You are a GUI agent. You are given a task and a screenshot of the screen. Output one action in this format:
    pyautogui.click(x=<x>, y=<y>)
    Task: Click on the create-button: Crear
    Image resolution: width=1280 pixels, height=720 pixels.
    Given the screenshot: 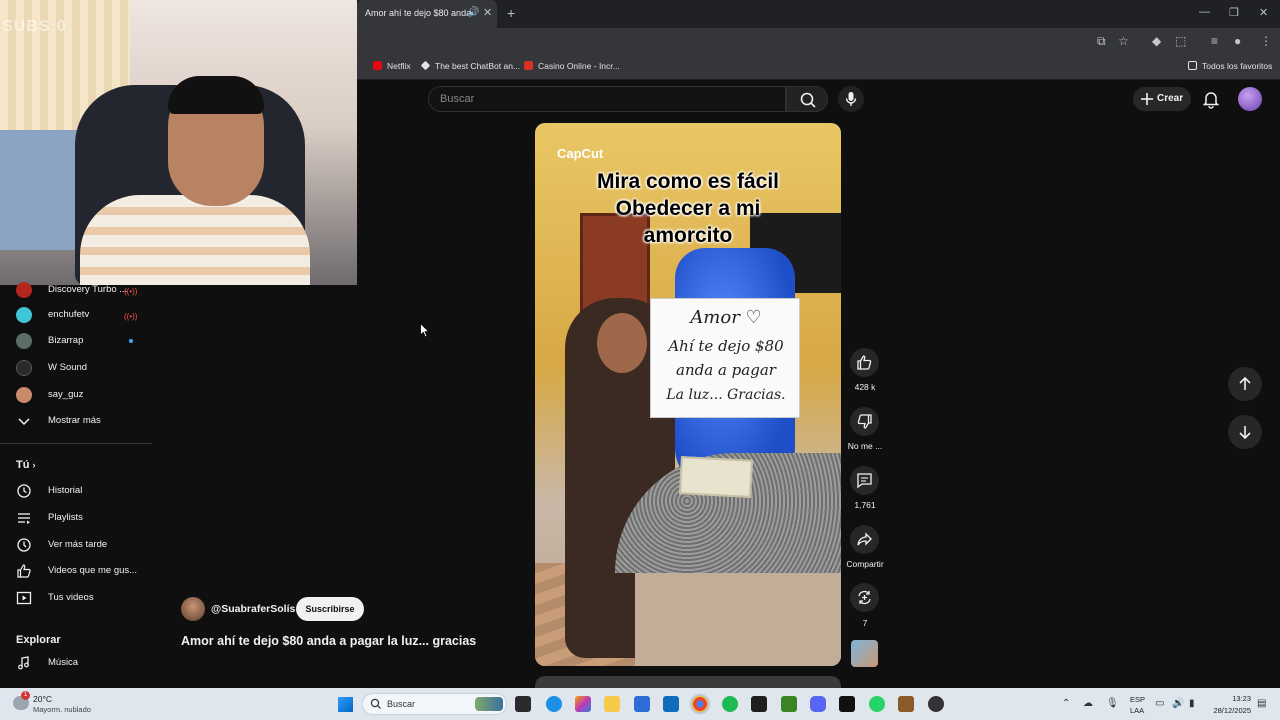 What is the action you would take?
    pyautogui.click(x=1162, y=99)
    